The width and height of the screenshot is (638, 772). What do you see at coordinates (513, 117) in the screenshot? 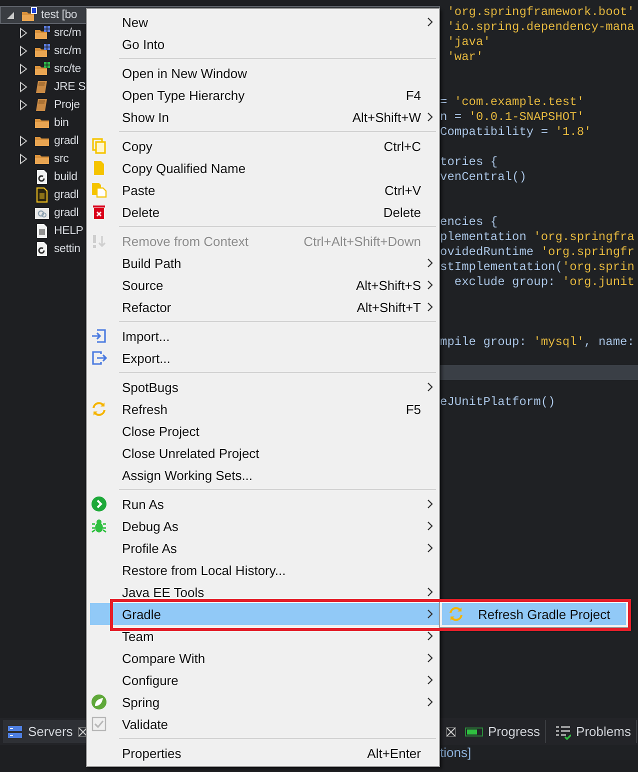
I see `code-line: n = '0.0.1-SNAPSHOT'` at bounding box center [513, 117].